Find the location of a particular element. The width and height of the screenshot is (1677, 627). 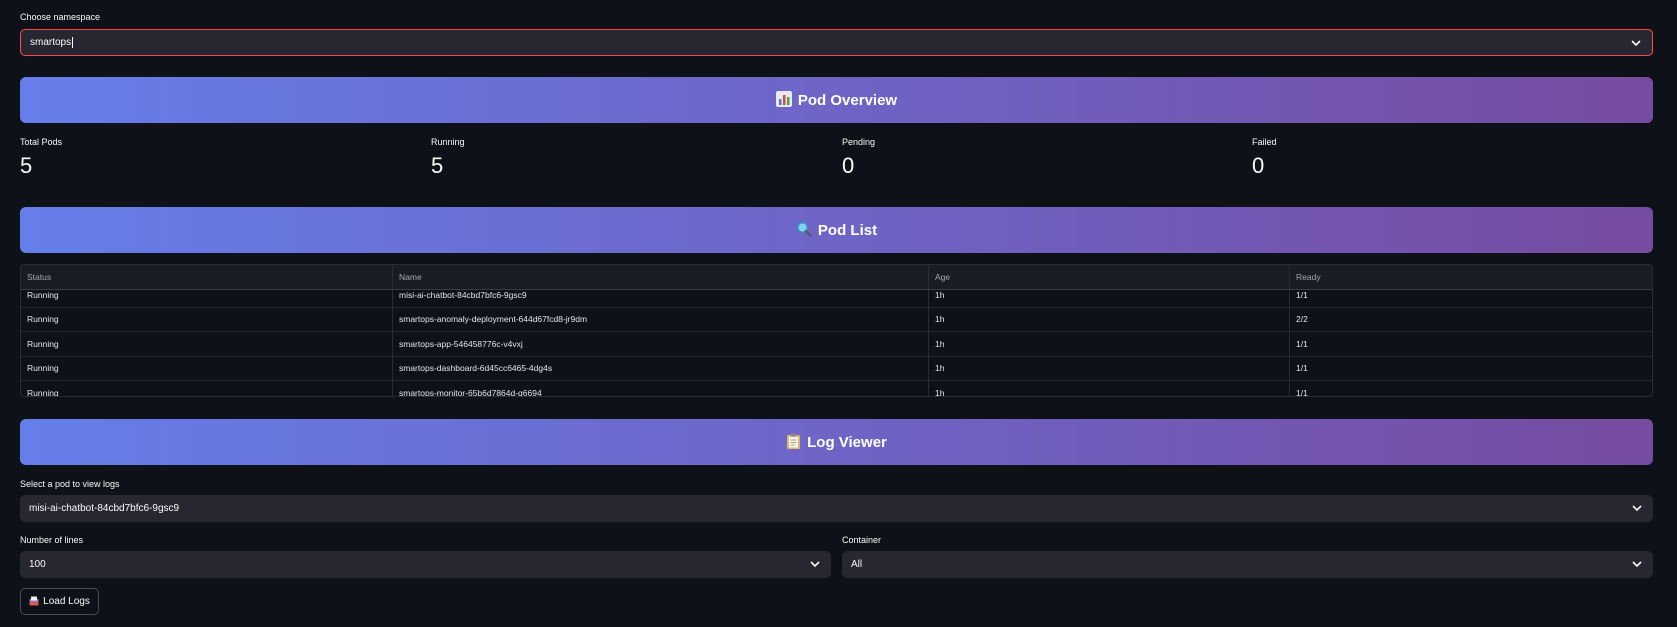

metric-failed: Failed 0 is located at coordinates (1264, 158).